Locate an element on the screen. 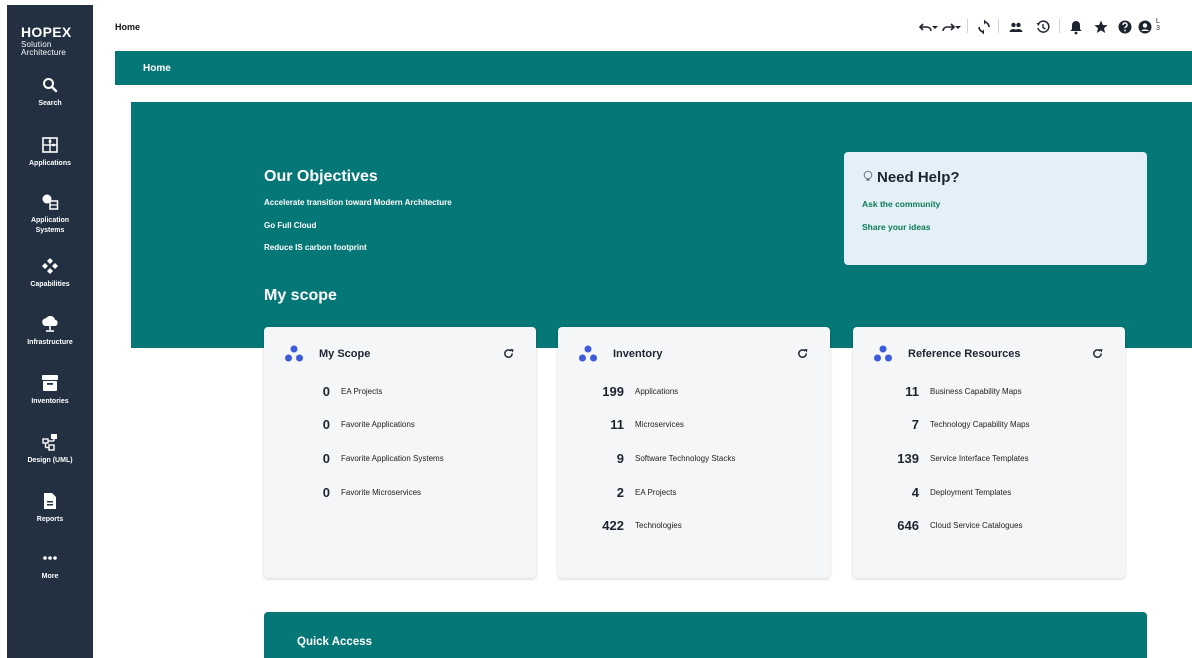  nav-label-more: More is located at coordinates (50, 576).